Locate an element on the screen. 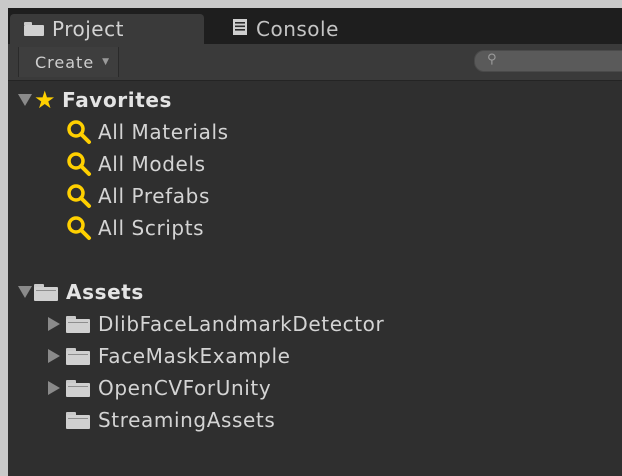  asset-folder: OpenCVForUnity is located at coordinates (159, 388).